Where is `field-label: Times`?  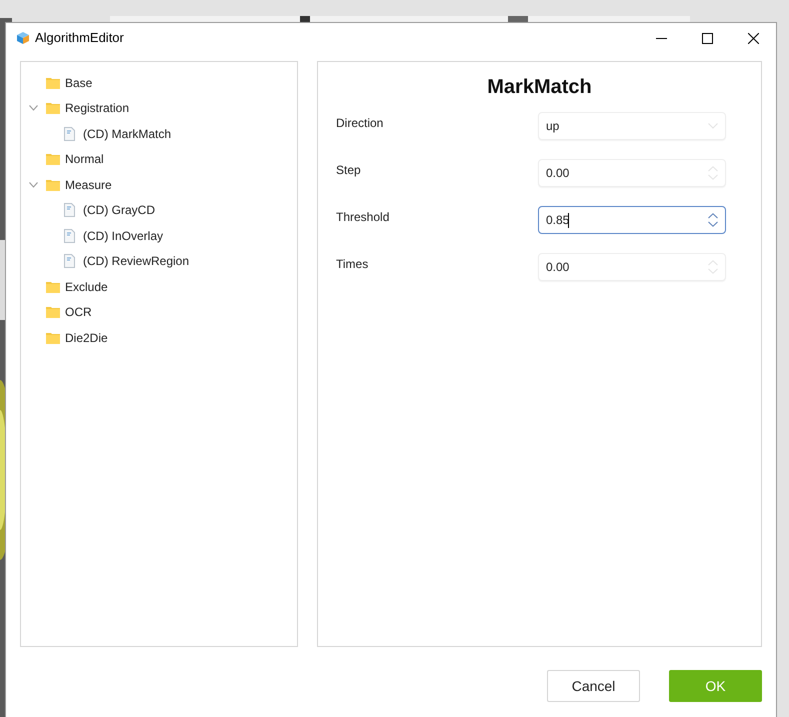
field-label: Times is located at coordinates (353, 264).